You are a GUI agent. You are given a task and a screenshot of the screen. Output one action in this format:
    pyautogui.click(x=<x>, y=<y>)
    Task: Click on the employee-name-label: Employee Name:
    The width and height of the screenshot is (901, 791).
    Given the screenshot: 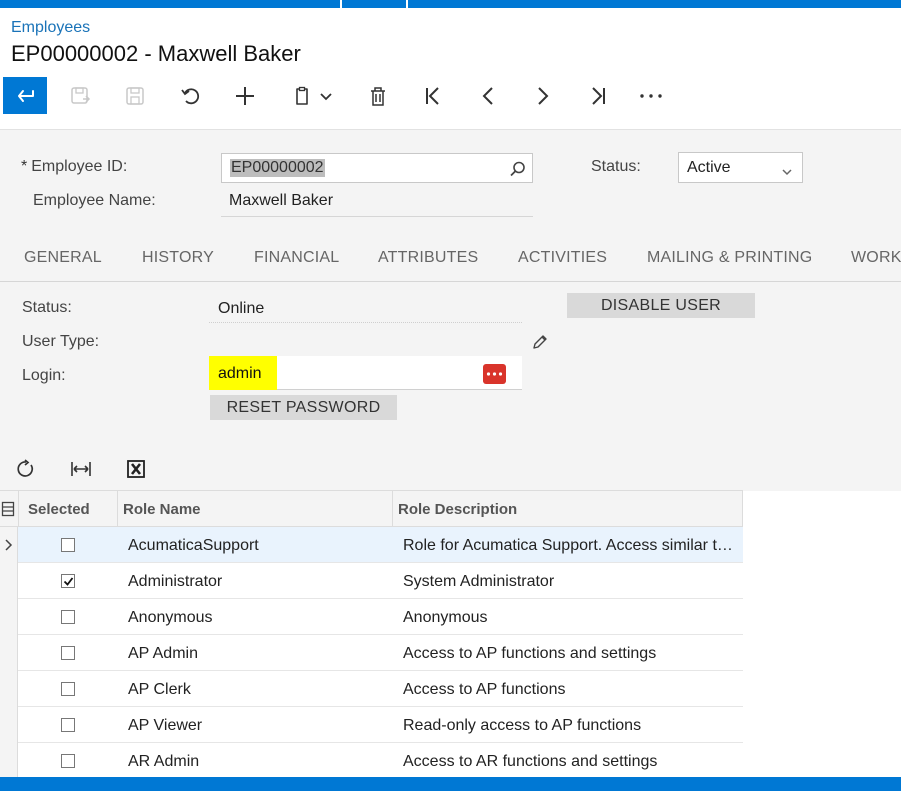 What is the action you would take?
    pyautogui.click(x=94, y=200)
    